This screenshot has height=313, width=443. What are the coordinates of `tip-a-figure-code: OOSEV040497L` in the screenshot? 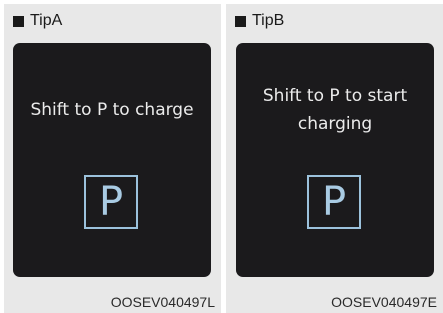 It's located at (162, 302).